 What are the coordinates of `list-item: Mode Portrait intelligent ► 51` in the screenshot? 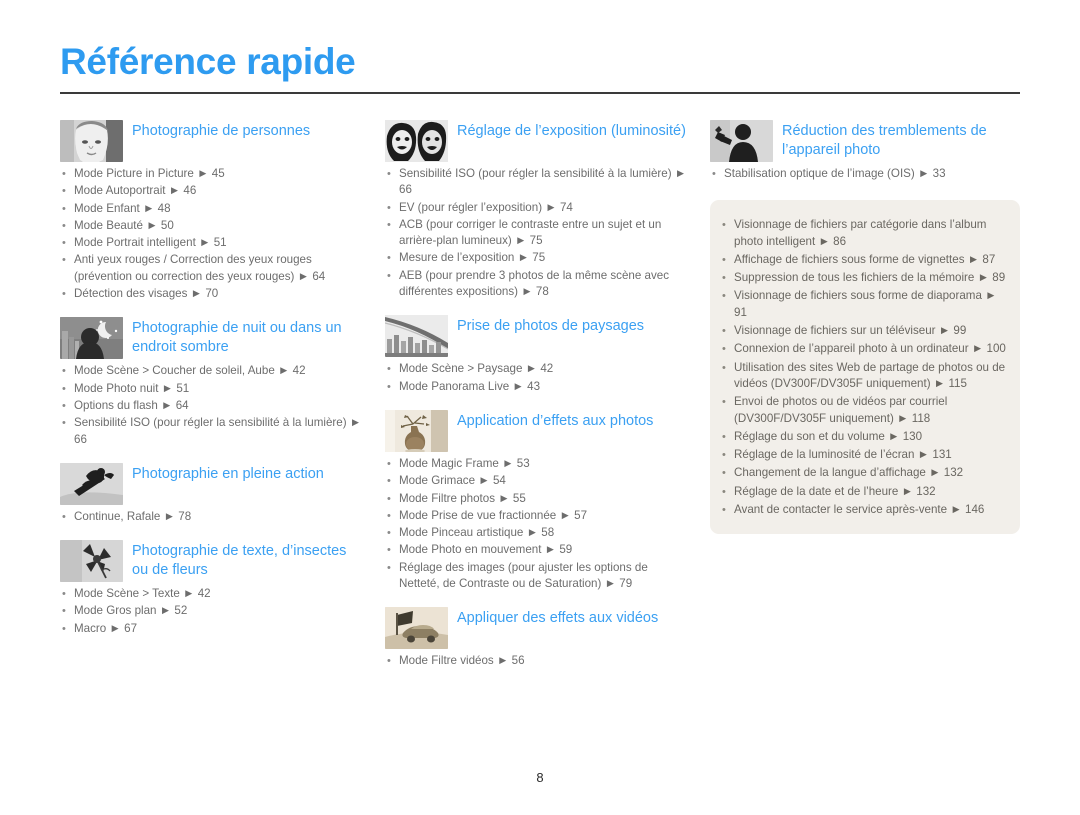 It's located at (211, 243).